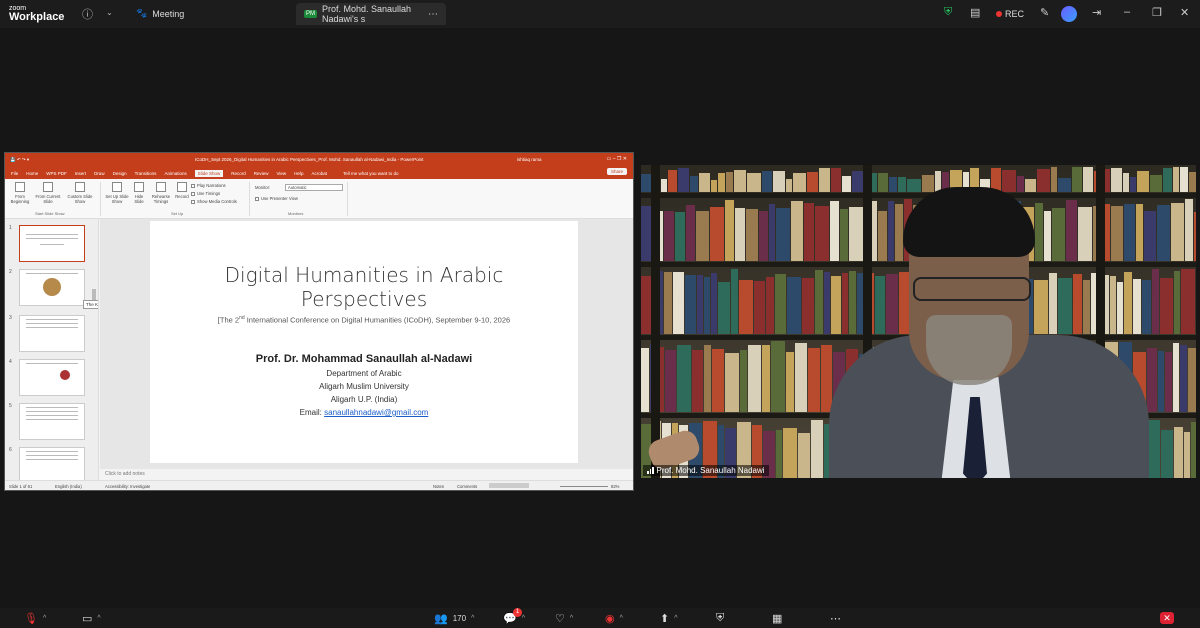 This screenshot has height=628, width=1200. Describe the element at coordinates (319, 173) in the screenshot. I see `ribbon-tab: Acrobat` at that location.